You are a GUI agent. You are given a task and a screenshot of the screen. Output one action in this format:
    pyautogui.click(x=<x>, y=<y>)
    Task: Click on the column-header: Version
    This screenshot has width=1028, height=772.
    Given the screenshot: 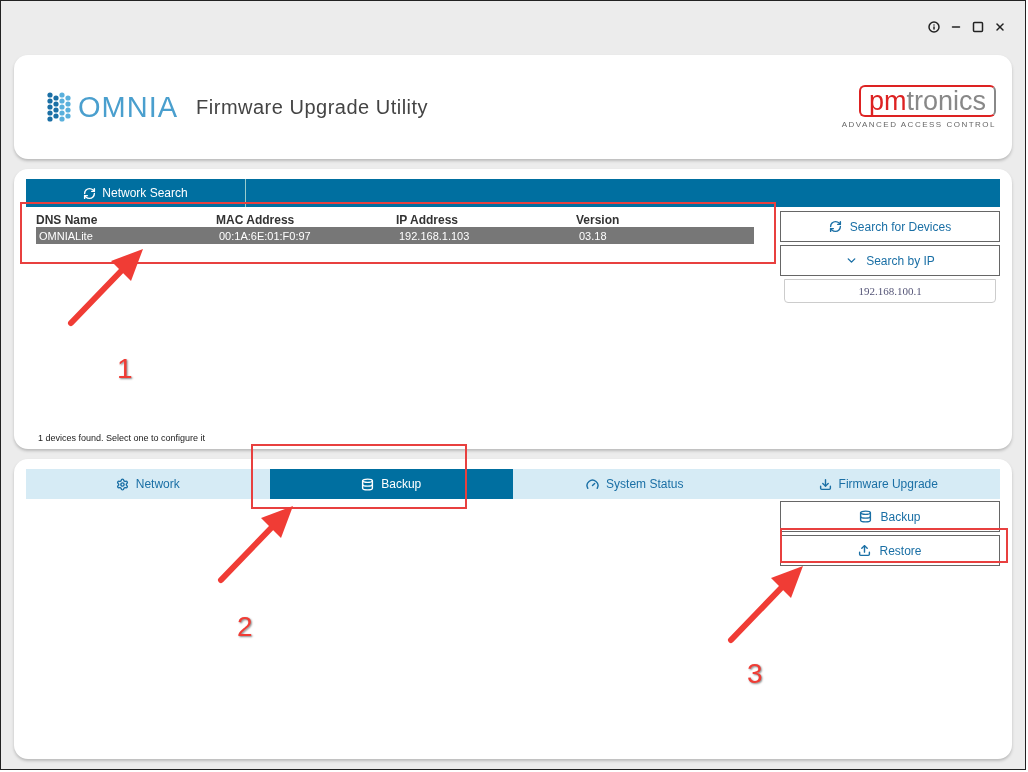 What is the action you would take?
    pyautogui.click(x=598, y=220)
    